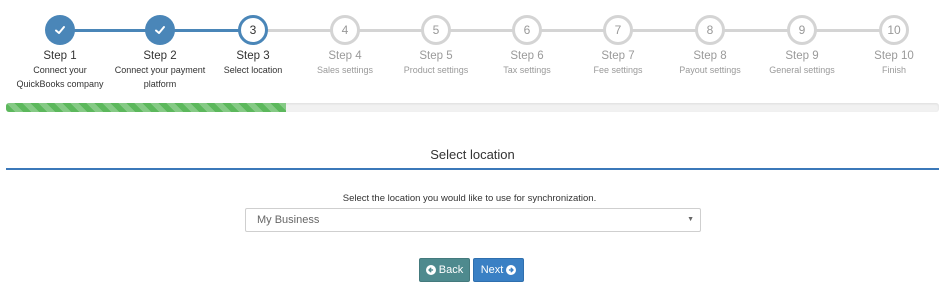 Image resolution: width=939 pixels, height=287 pixels. Describe the element at coordinates (473, 220) in the screenshot. I see `location-select: My Business ▼` at that location.